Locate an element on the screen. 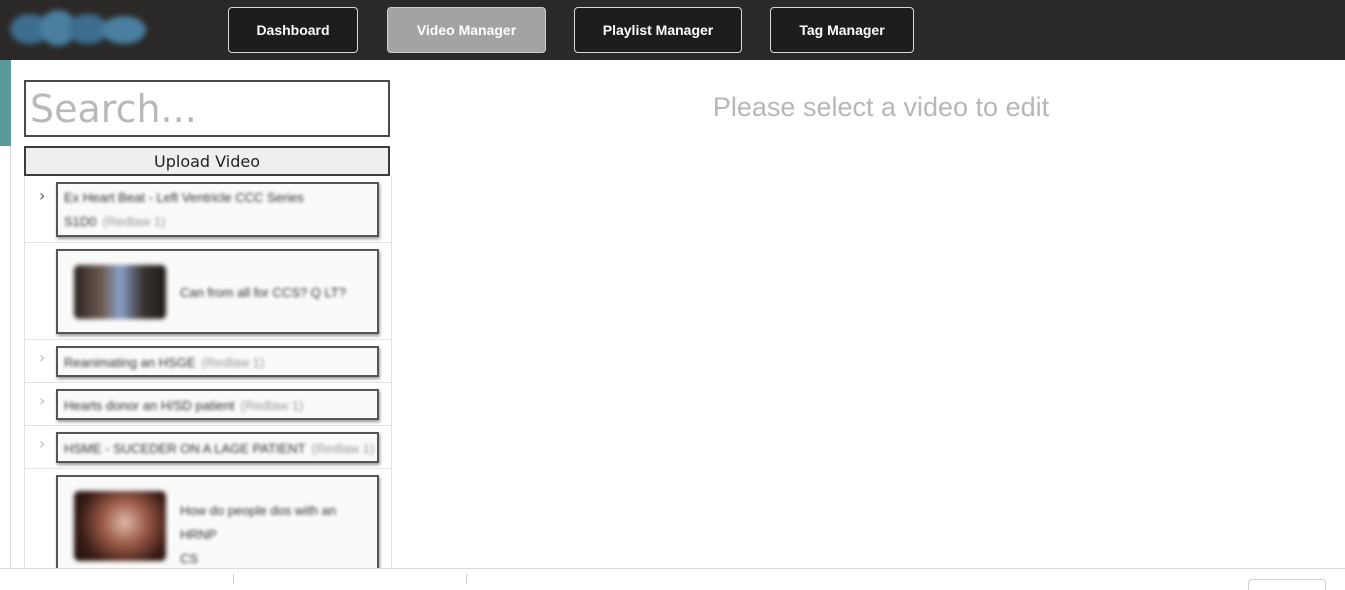  list-item: › Hearts donor an H/SD patient (Redlaw 1) is located at coordinates (208, 404).